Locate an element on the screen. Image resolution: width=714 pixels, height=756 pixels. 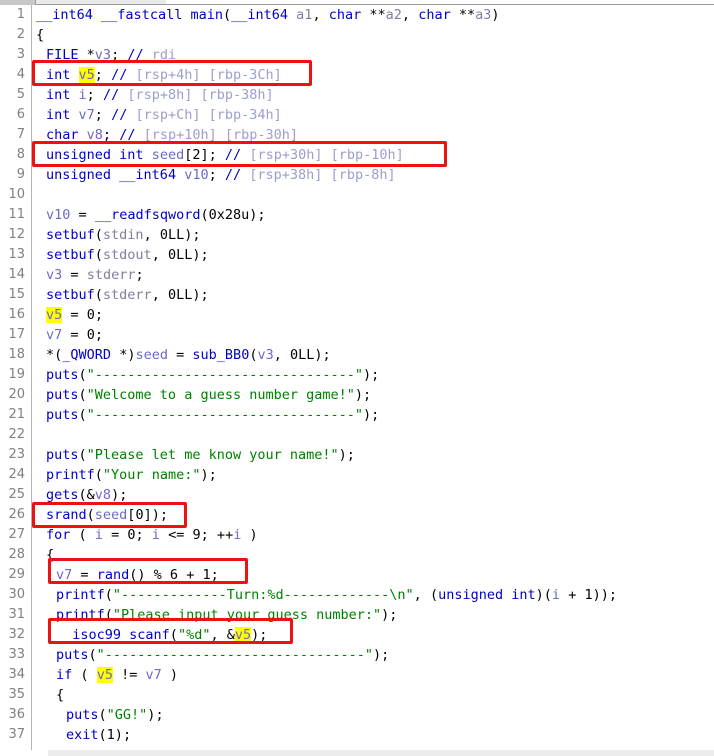
code-text: printf("Your name:"); is located at coordinates (131, 475).